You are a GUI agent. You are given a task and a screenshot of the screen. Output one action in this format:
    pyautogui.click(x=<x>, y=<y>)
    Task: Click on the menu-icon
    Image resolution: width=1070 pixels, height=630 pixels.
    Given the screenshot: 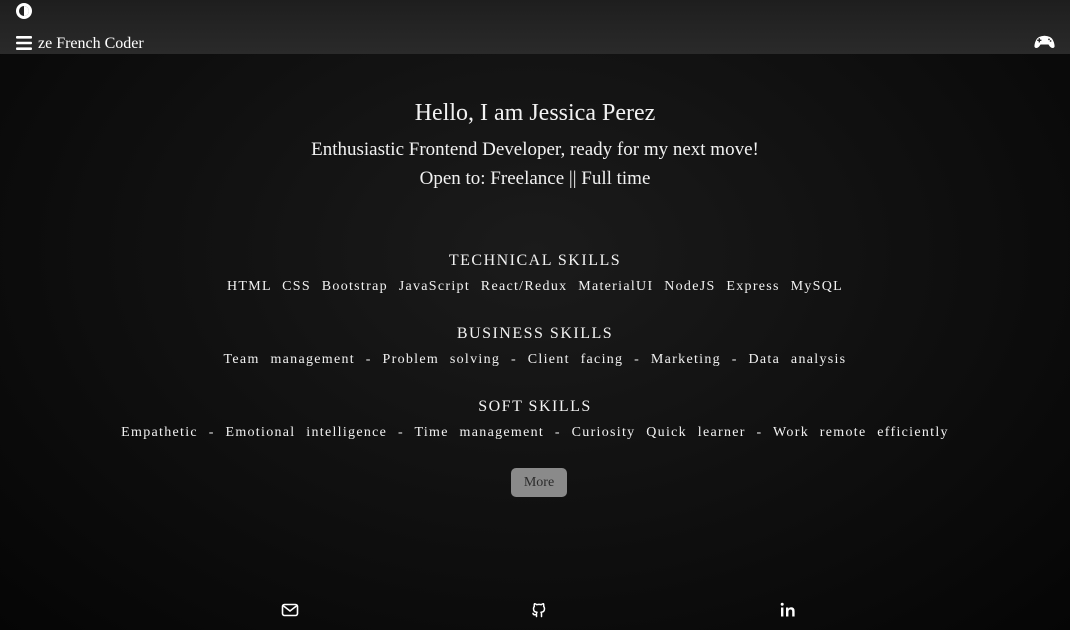 What is the action you would take?
    pyautogui.click(x=24, y=43)
    